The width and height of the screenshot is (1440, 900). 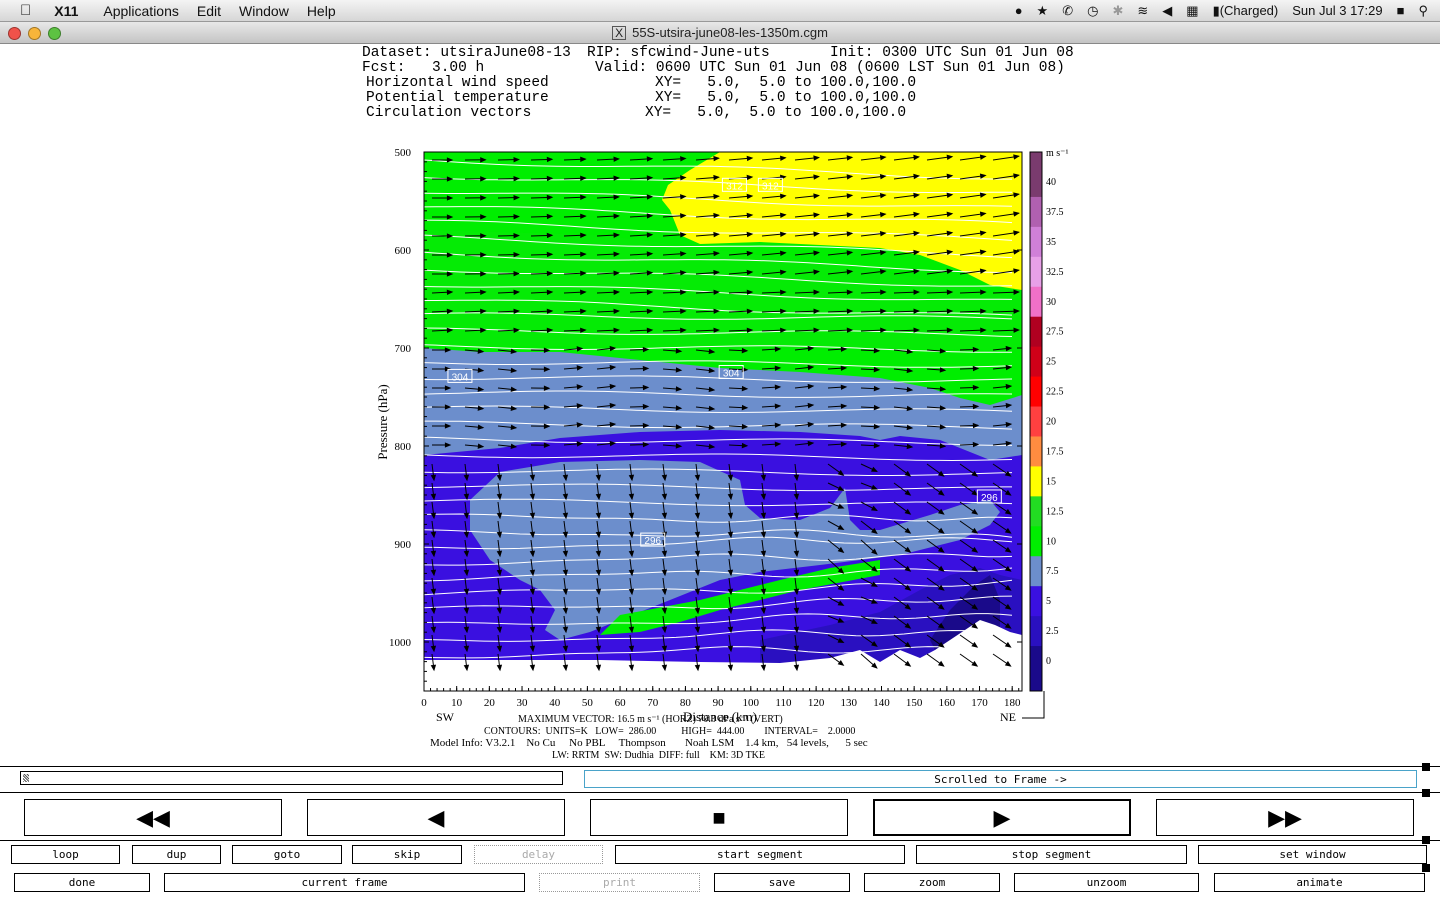 What do you see at coordinates (153, 817) in the screenshot?
I see `rewind-button: ◀◀` at bounding box center [153, 817].